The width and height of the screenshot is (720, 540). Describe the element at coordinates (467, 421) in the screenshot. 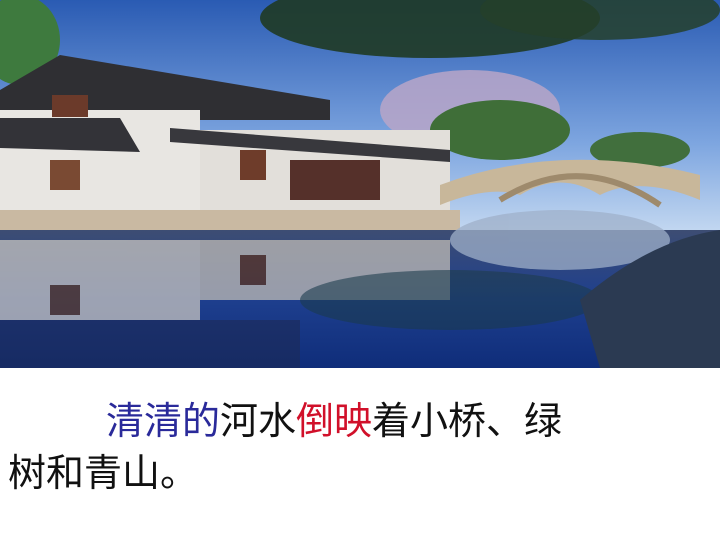

I see `phrase-bridge-green: 着小桥、绿` at that location.